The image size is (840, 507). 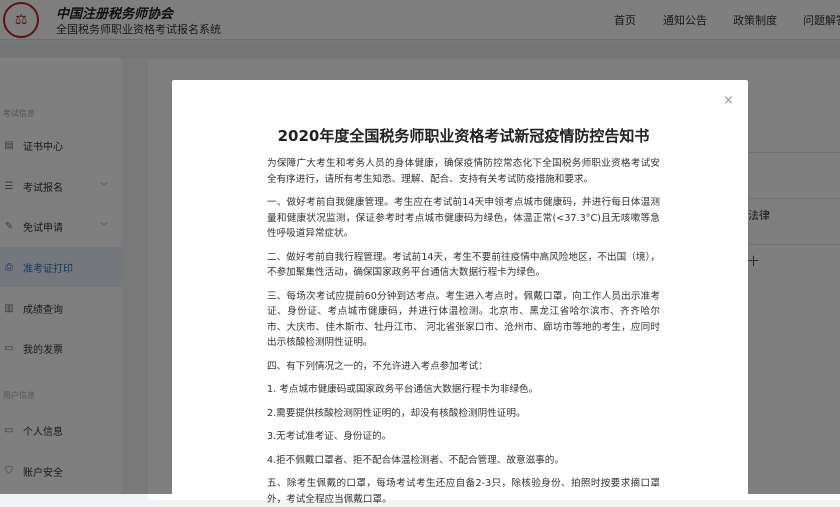 What do you see at coordinates (329, 436) in the screenshot?
I see `notice-paragraph: 3.无考试准考证、身份证的。` at bounding box center [329, 436].